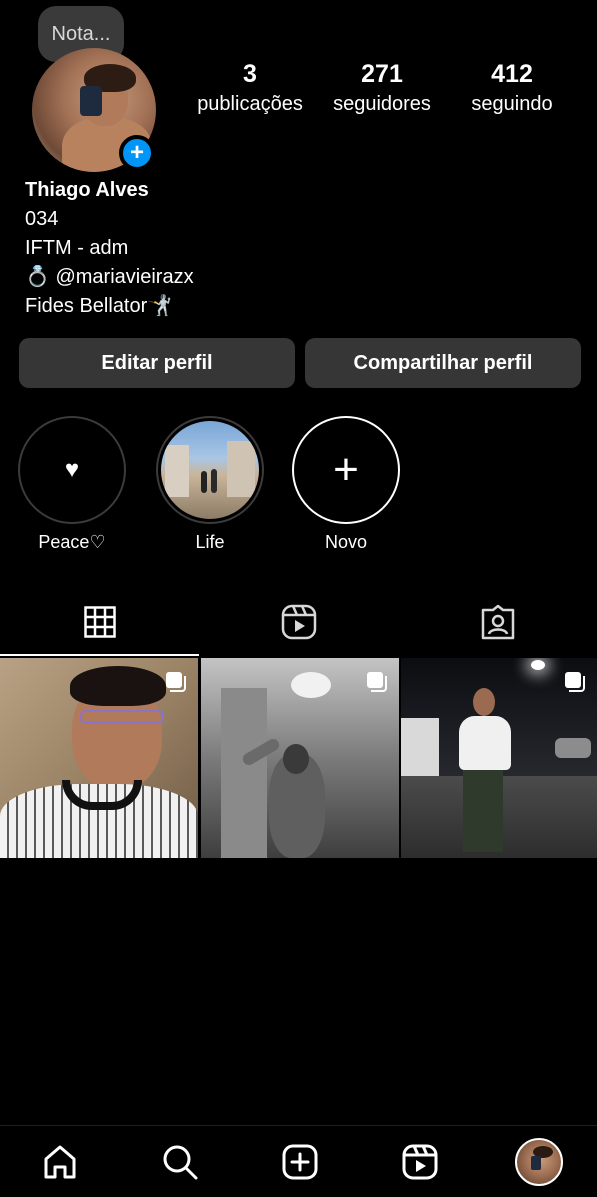  I want to click on nav-reels, so click(420, 1162).